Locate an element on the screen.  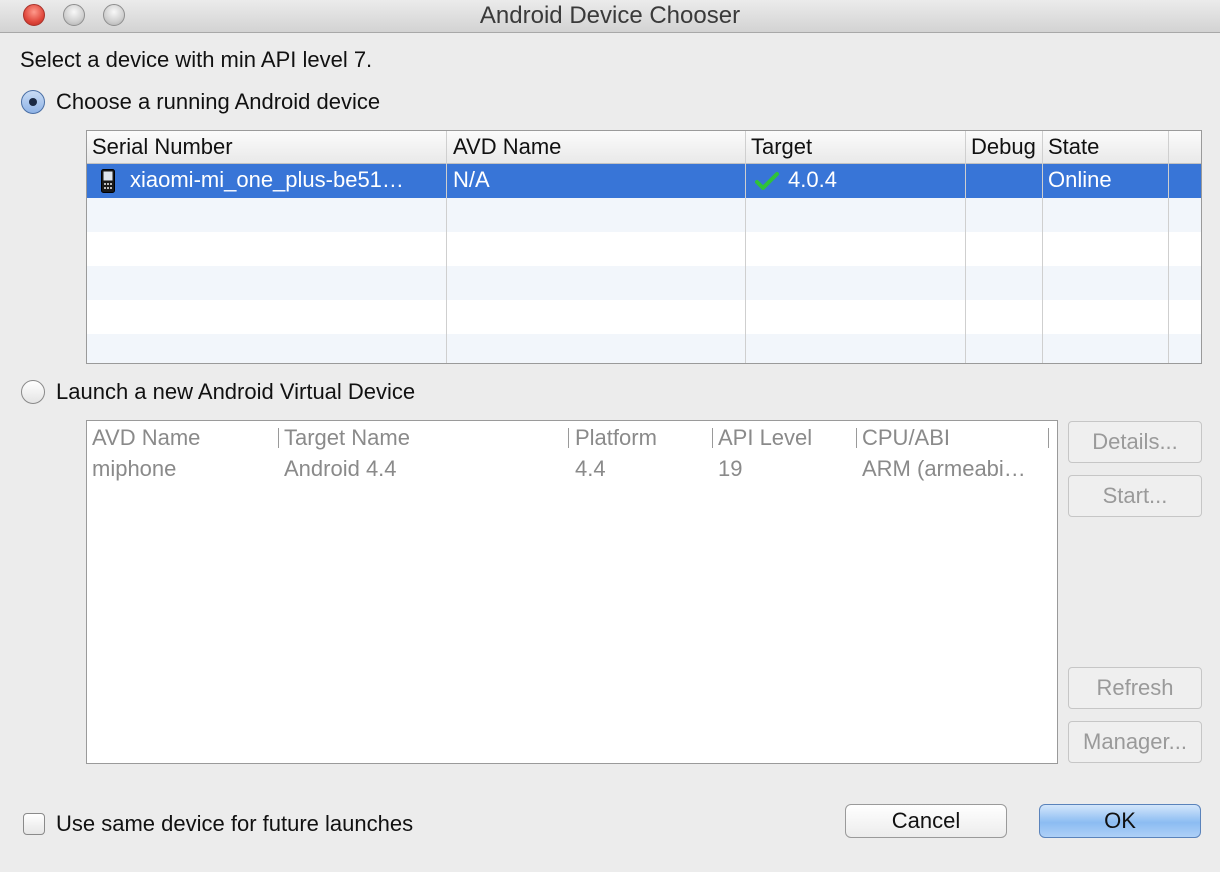
checkmark-icon is located at coordinates (767, 181).